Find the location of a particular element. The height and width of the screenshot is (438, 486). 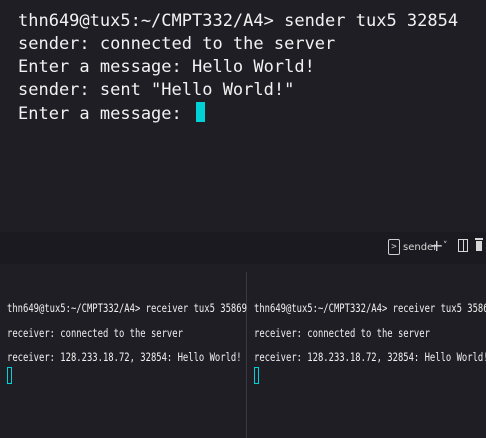

terminal-line: Enter a message: is located at coordinates (105, 114).